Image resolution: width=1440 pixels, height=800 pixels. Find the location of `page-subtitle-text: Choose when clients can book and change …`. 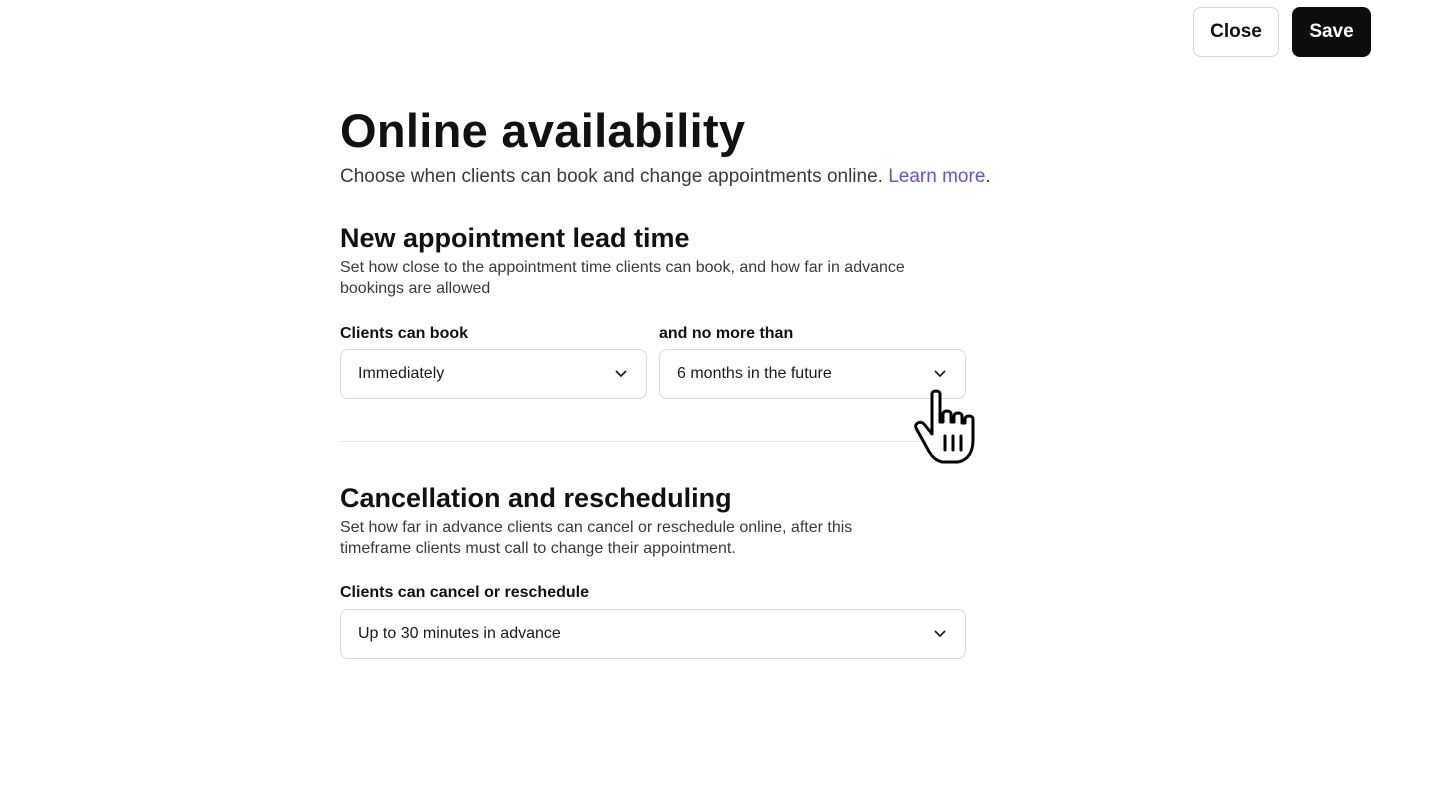

page-subtitle-text: Choose when clients can book and change … is located at coordinates (611, 176).